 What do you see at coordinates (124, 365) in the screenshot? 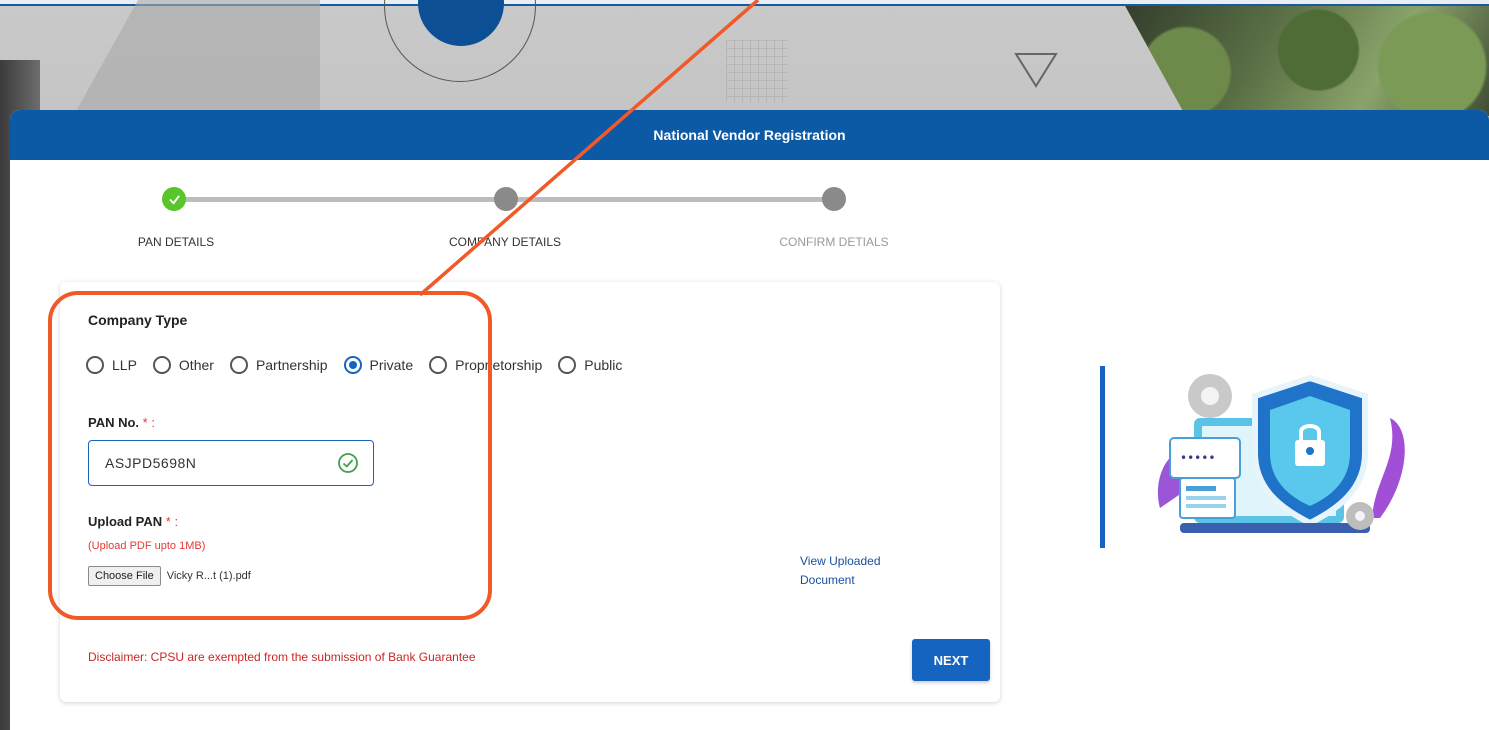
I see `radio-label: LLP` at bounding box center [124, 365].